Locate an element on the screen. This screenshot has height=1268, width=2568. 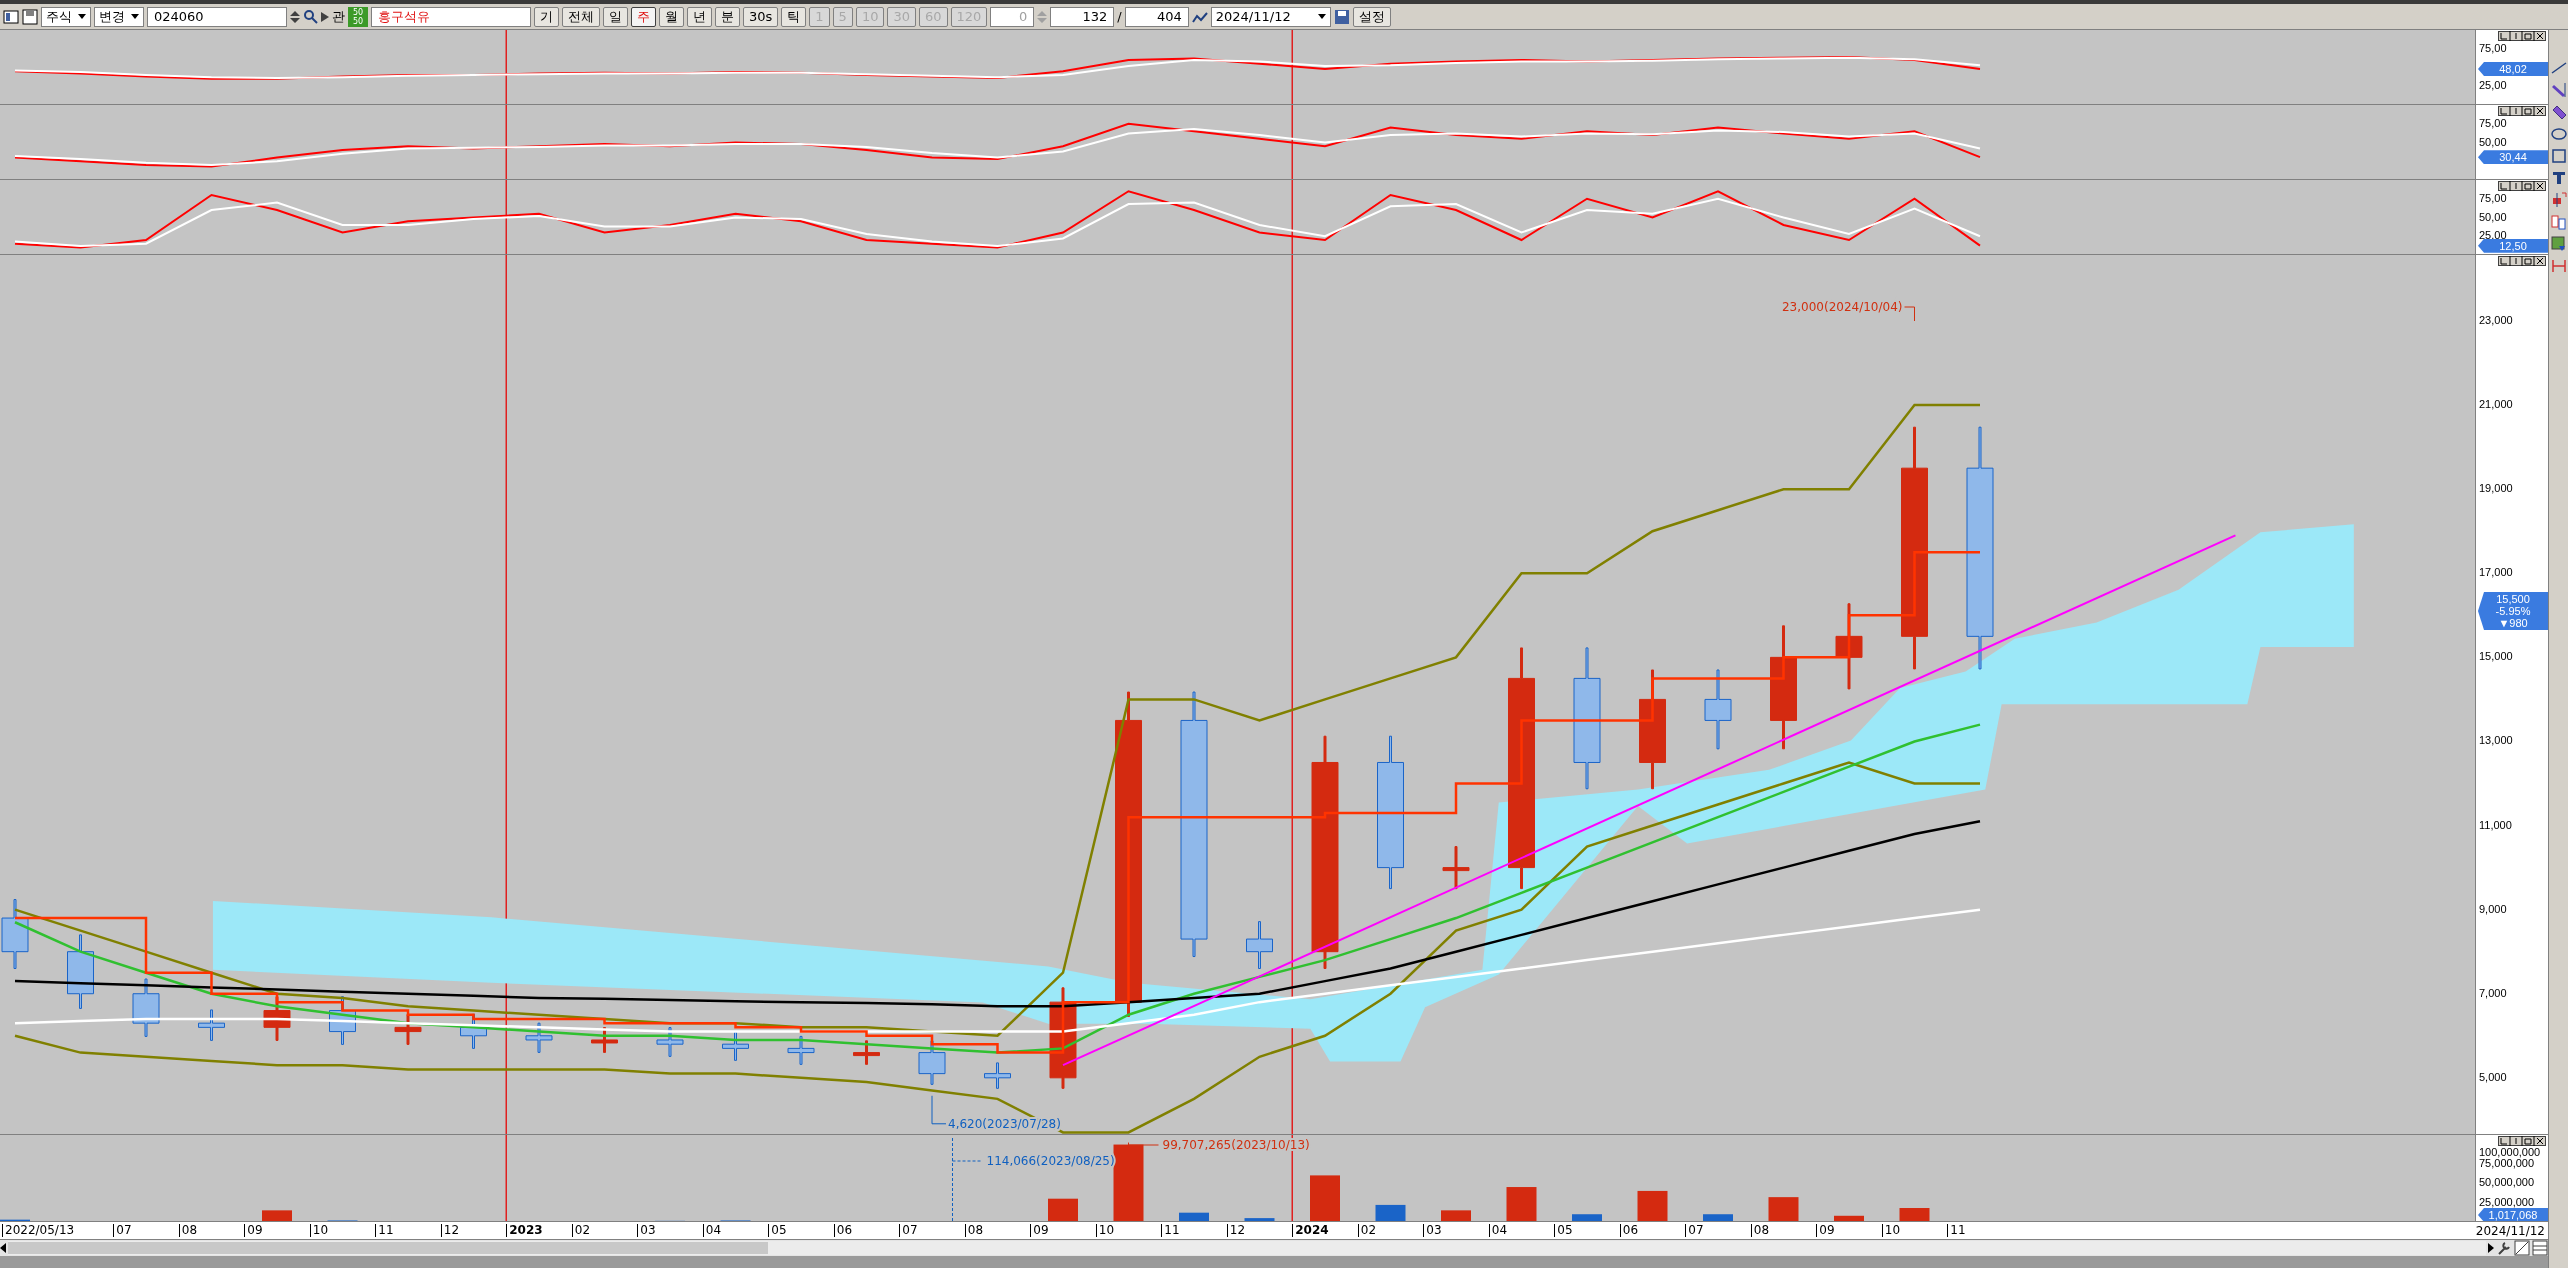
rectangle-icon is located at coordinates (2558, 156).